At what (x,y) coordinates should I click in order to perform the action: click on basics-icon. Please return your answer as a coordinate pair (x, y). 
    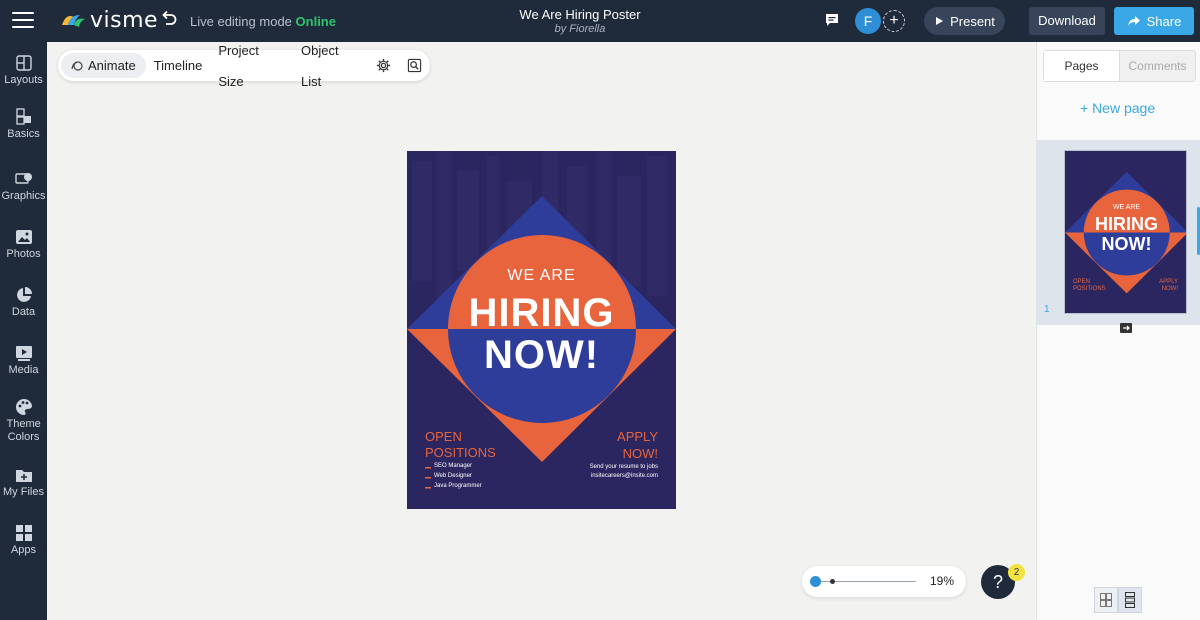
    Looking at the image, I should click on (23, 116).